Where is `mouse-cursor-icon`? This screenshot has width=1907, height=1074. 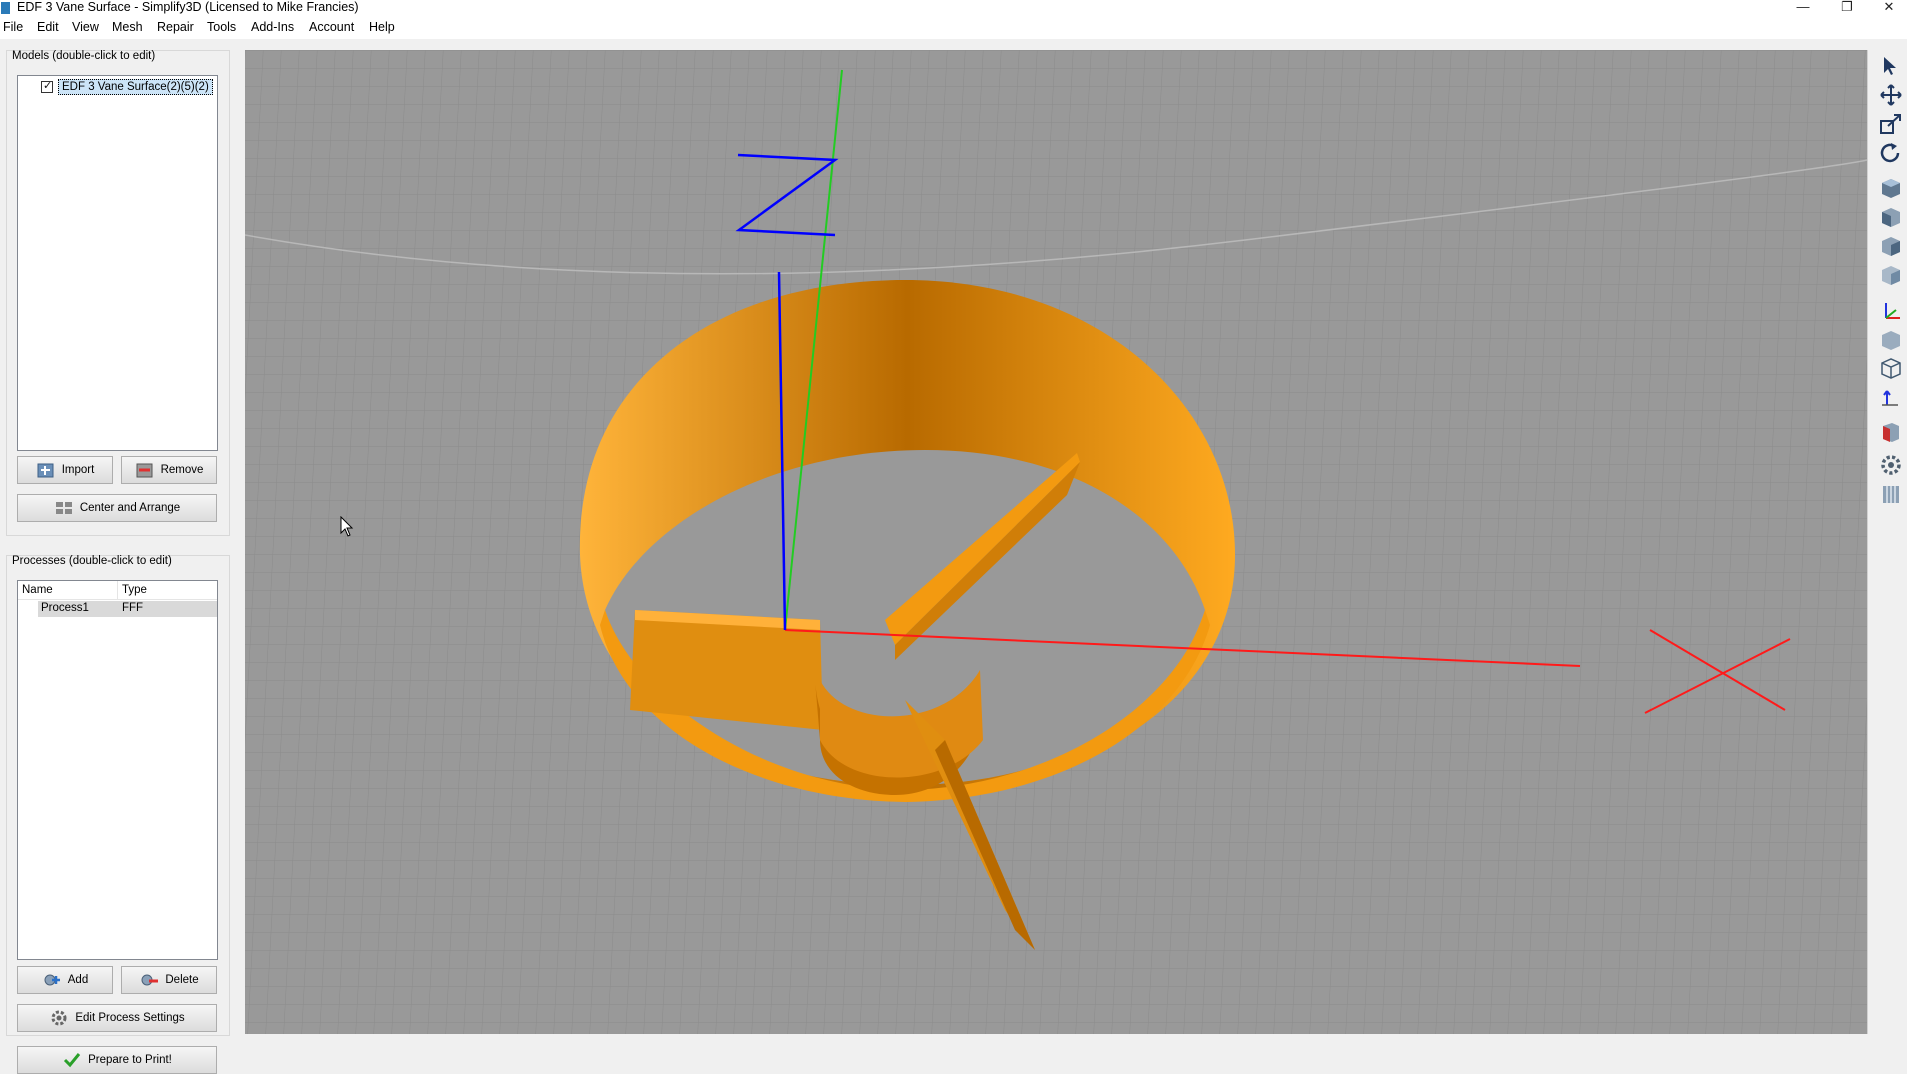
mouse-cursor-icon is located at coordinates (347, 526).